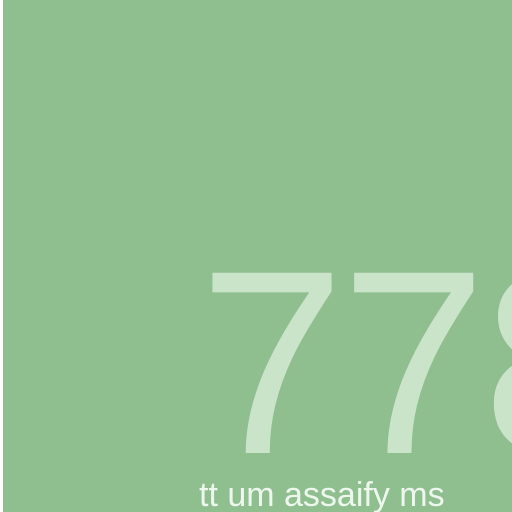  What do you see at coordinates (322, 494) in the screenshot?
I see `tile-caption: tt um assaify ms` at bounding box center [322, 494].